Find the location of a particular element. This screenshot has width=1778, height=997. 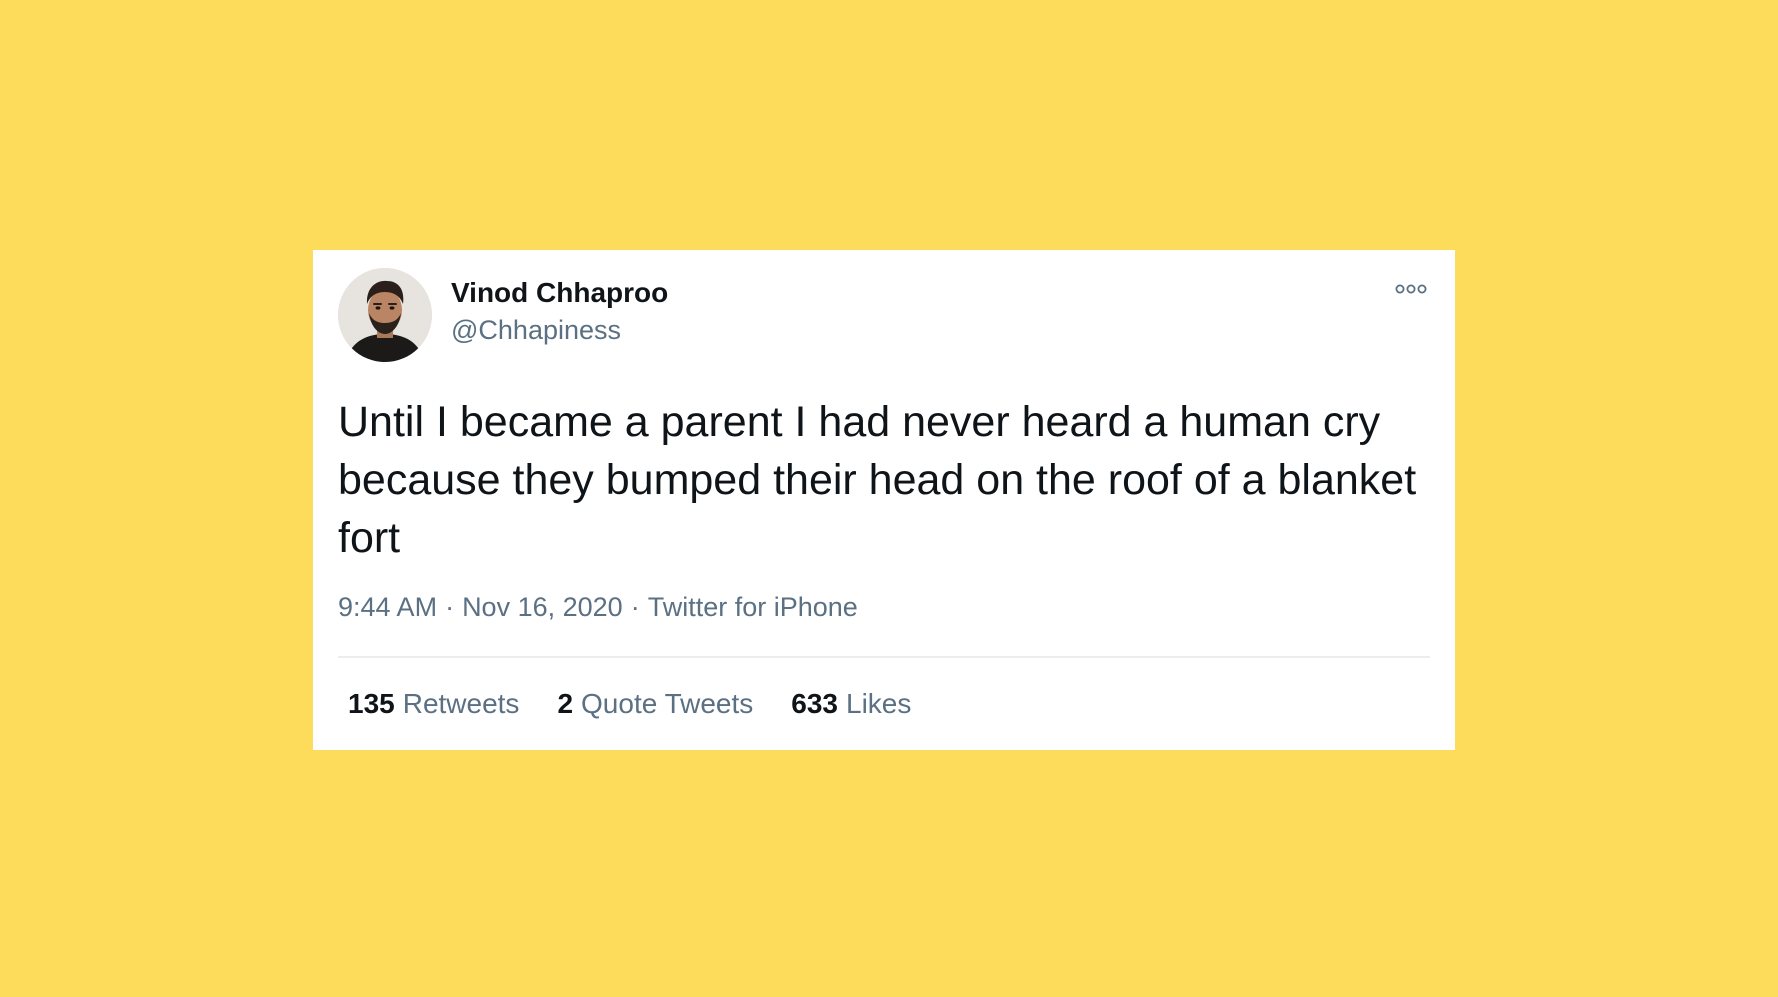

tweet-stats: 135 Retweets 2 Quote Tweets 633 Likes is located at coordinates (629, 704).